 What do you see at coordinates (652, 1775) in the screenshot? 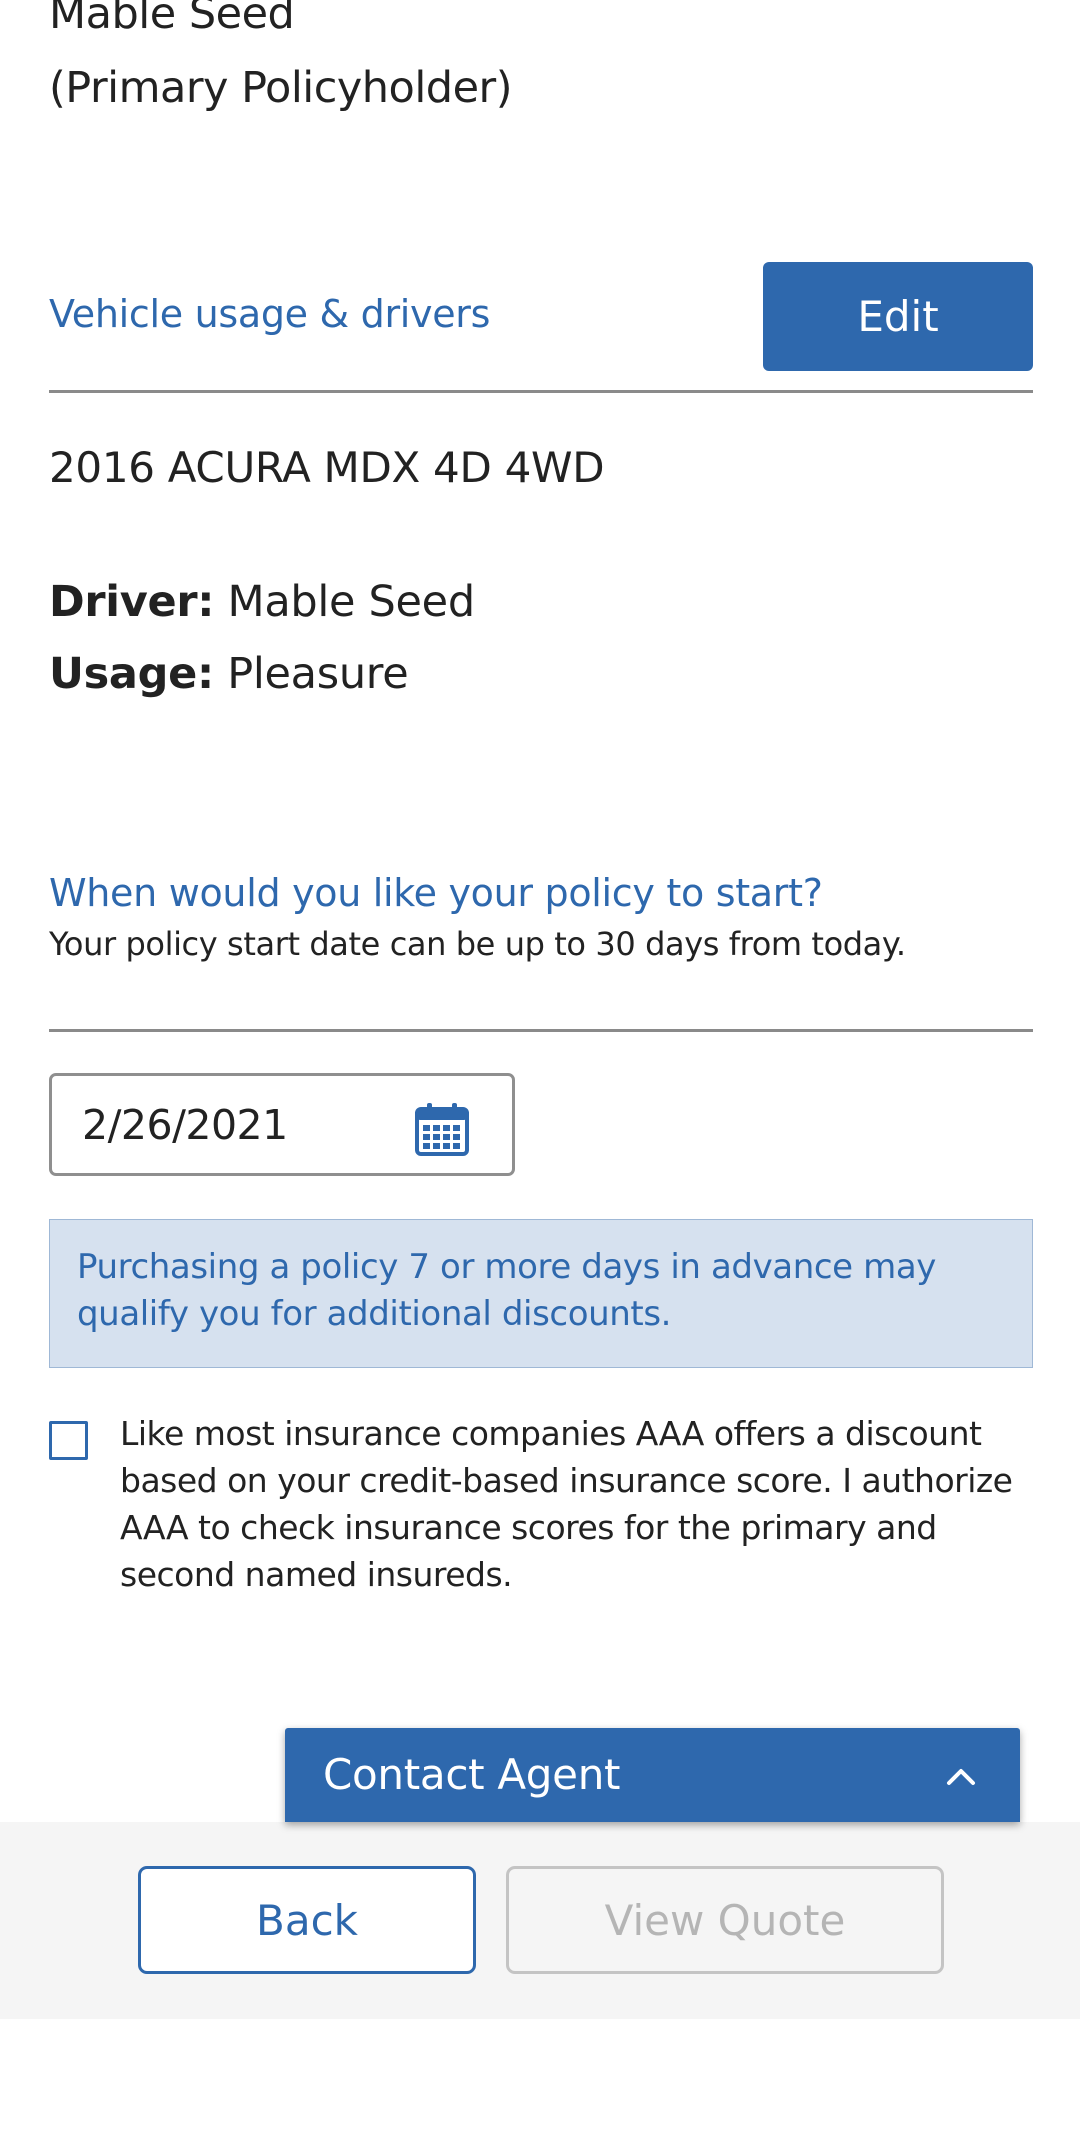
I see `contact-agent-tab: Contact Agent` at bounding box center [652, 1775].